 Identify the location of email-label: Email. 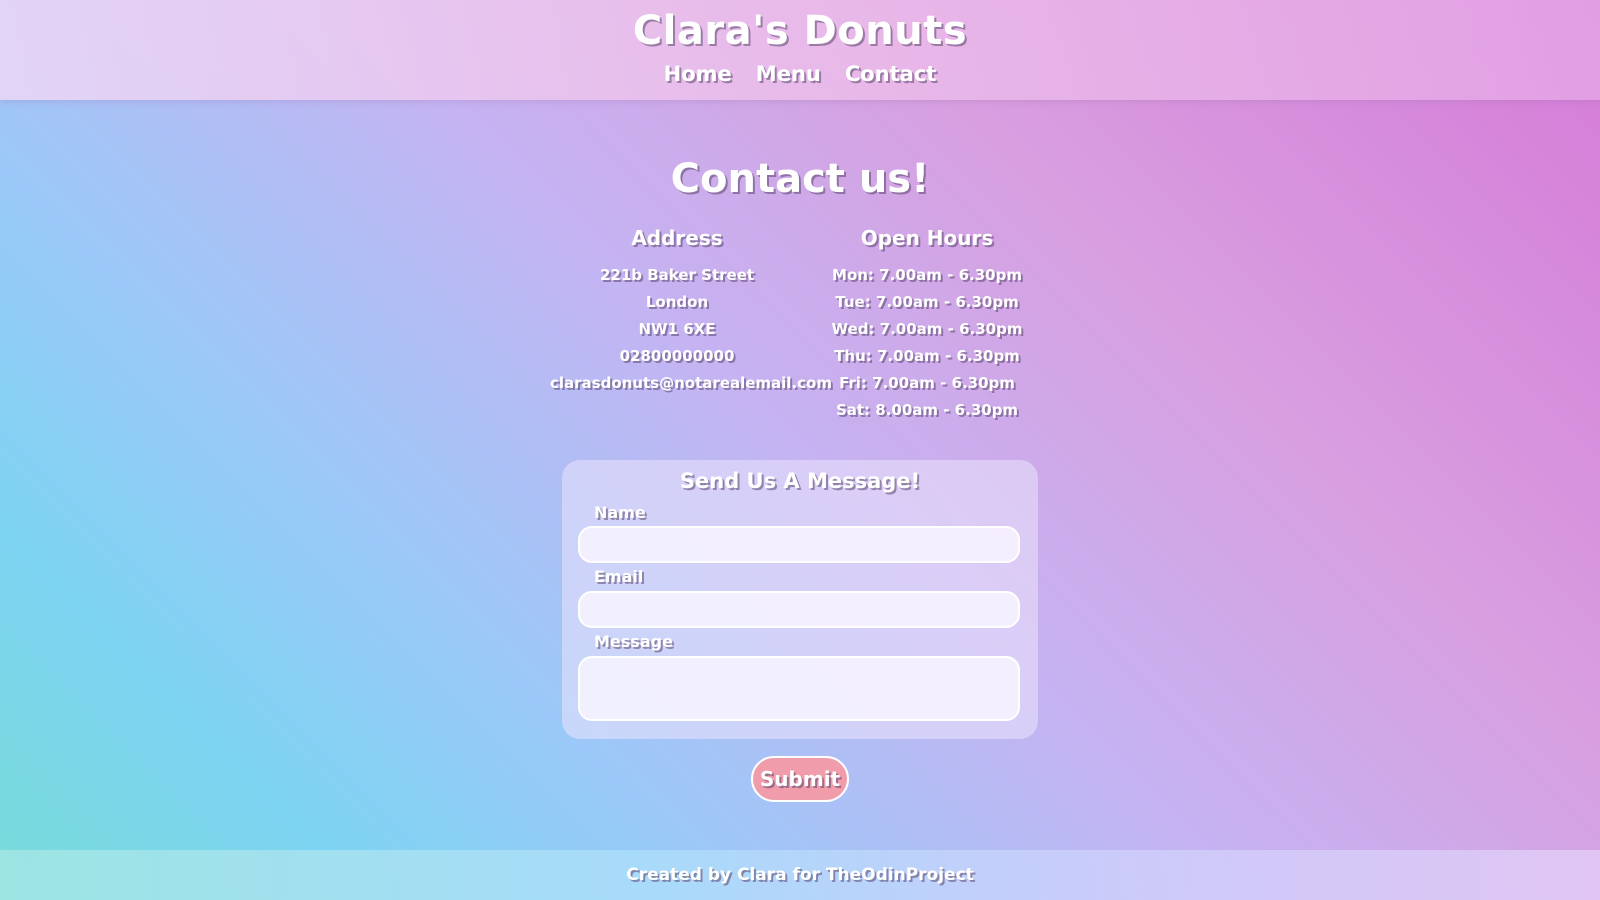
(619, 576).